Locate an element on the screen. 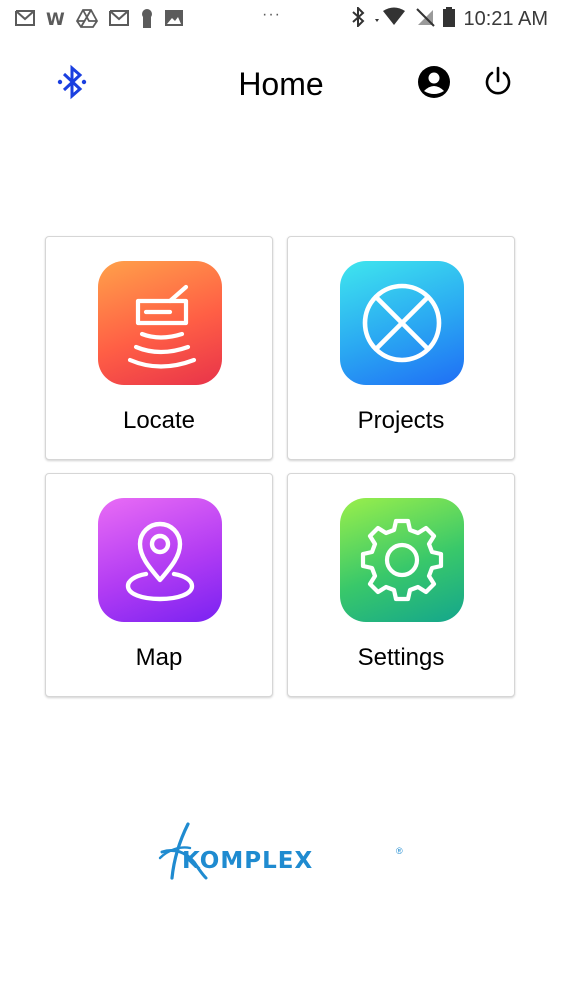  tile-label: Locate is located at coordinates (159, 420).